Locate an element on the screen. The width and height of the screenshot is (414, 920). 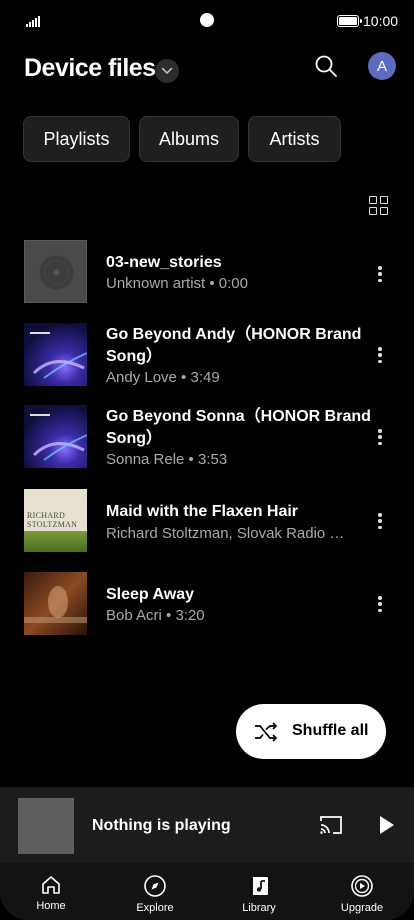
avatar: A is located at coordinates (382, 66).